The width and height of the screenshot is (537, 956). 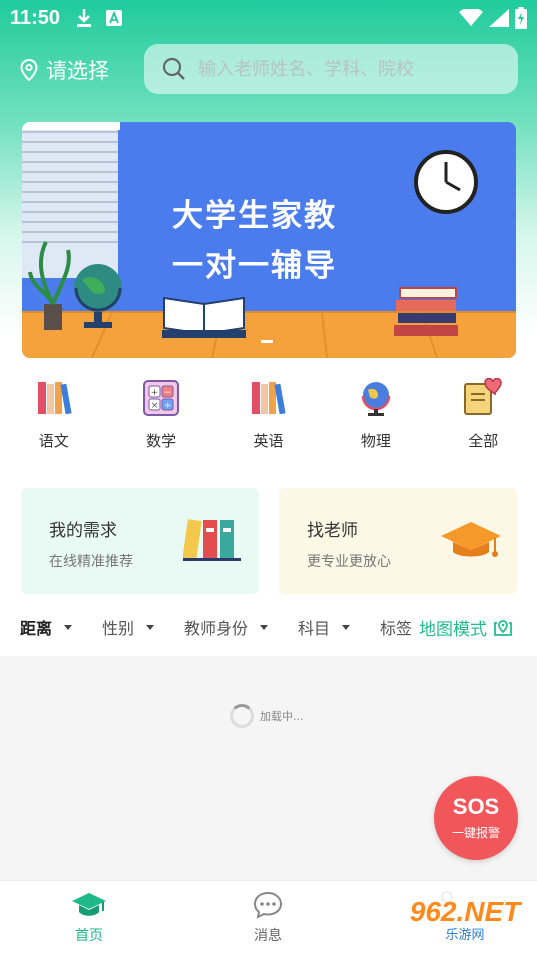 I want to click on filter-label: 标签, so click(x=396, y=628).